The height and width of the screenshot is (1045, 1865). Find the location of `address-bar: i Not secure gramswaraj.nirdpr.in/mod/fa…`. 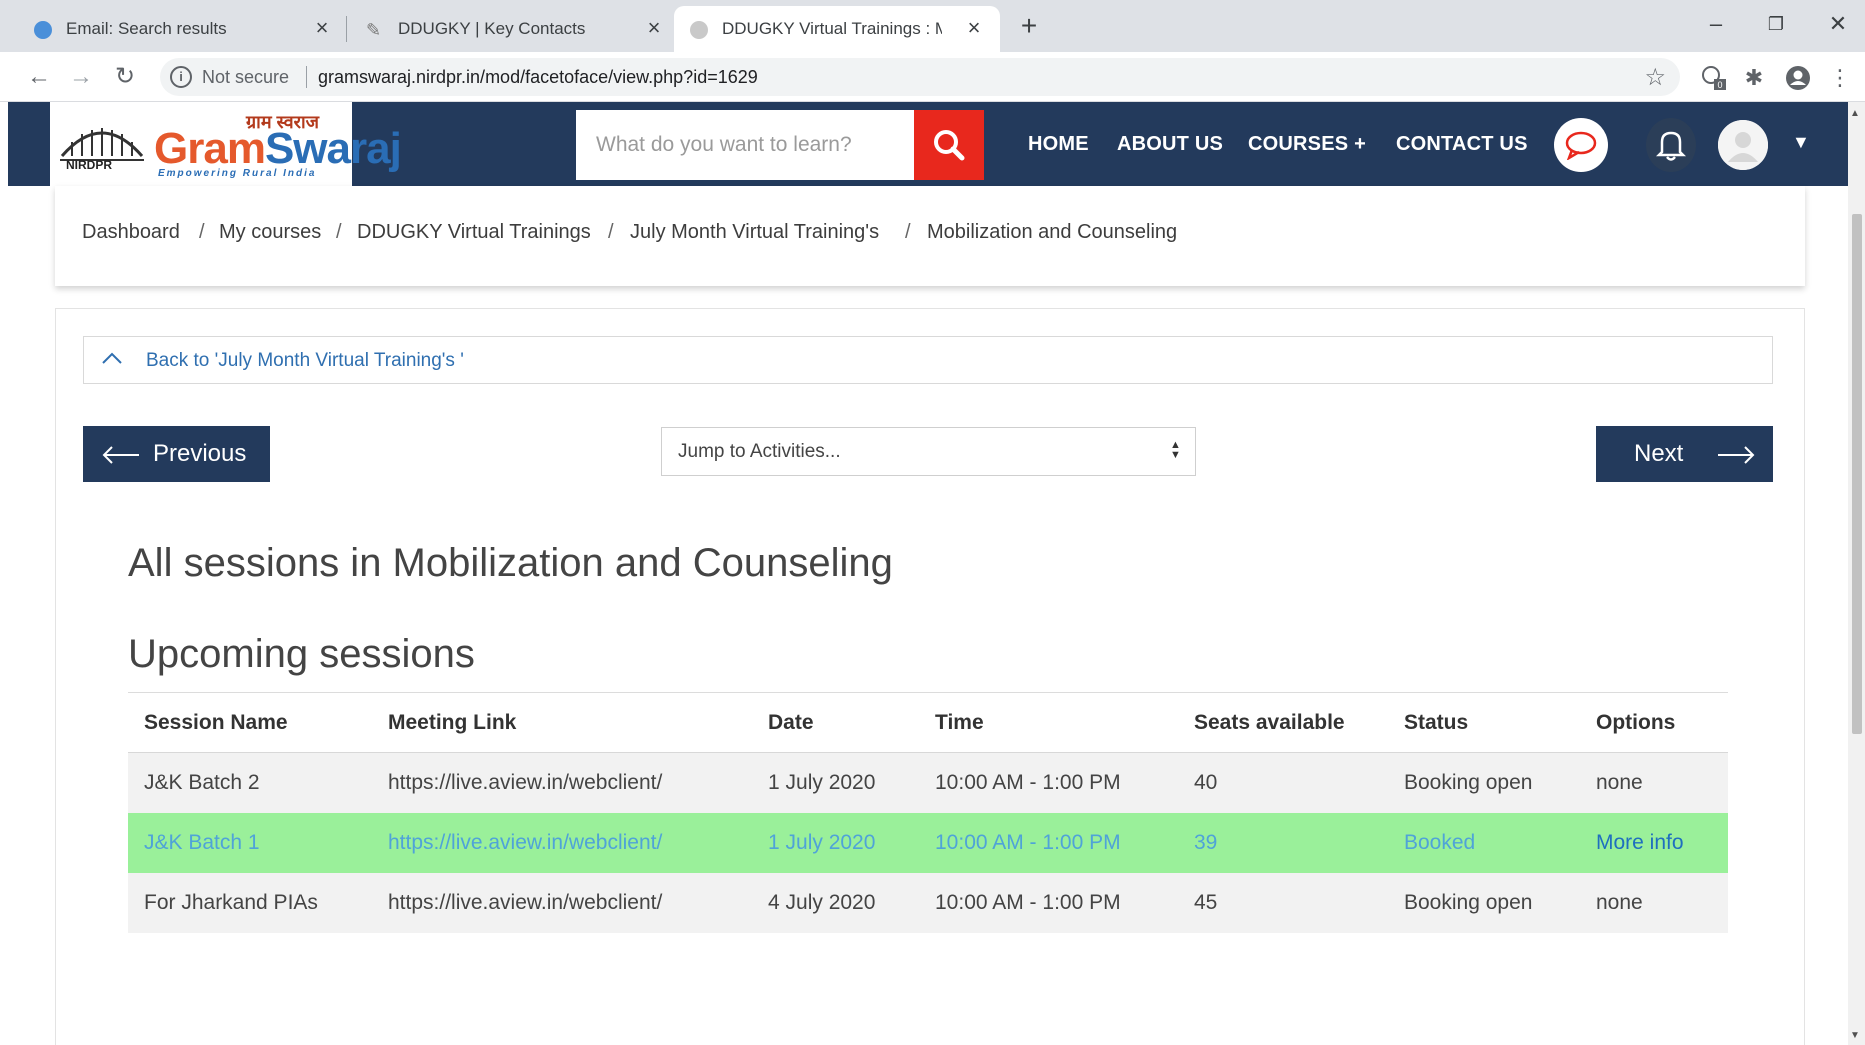

address-bar: i Not secure gramswaraj.nirdpr.in/mod/fa… is located at coordinates (920, 77).